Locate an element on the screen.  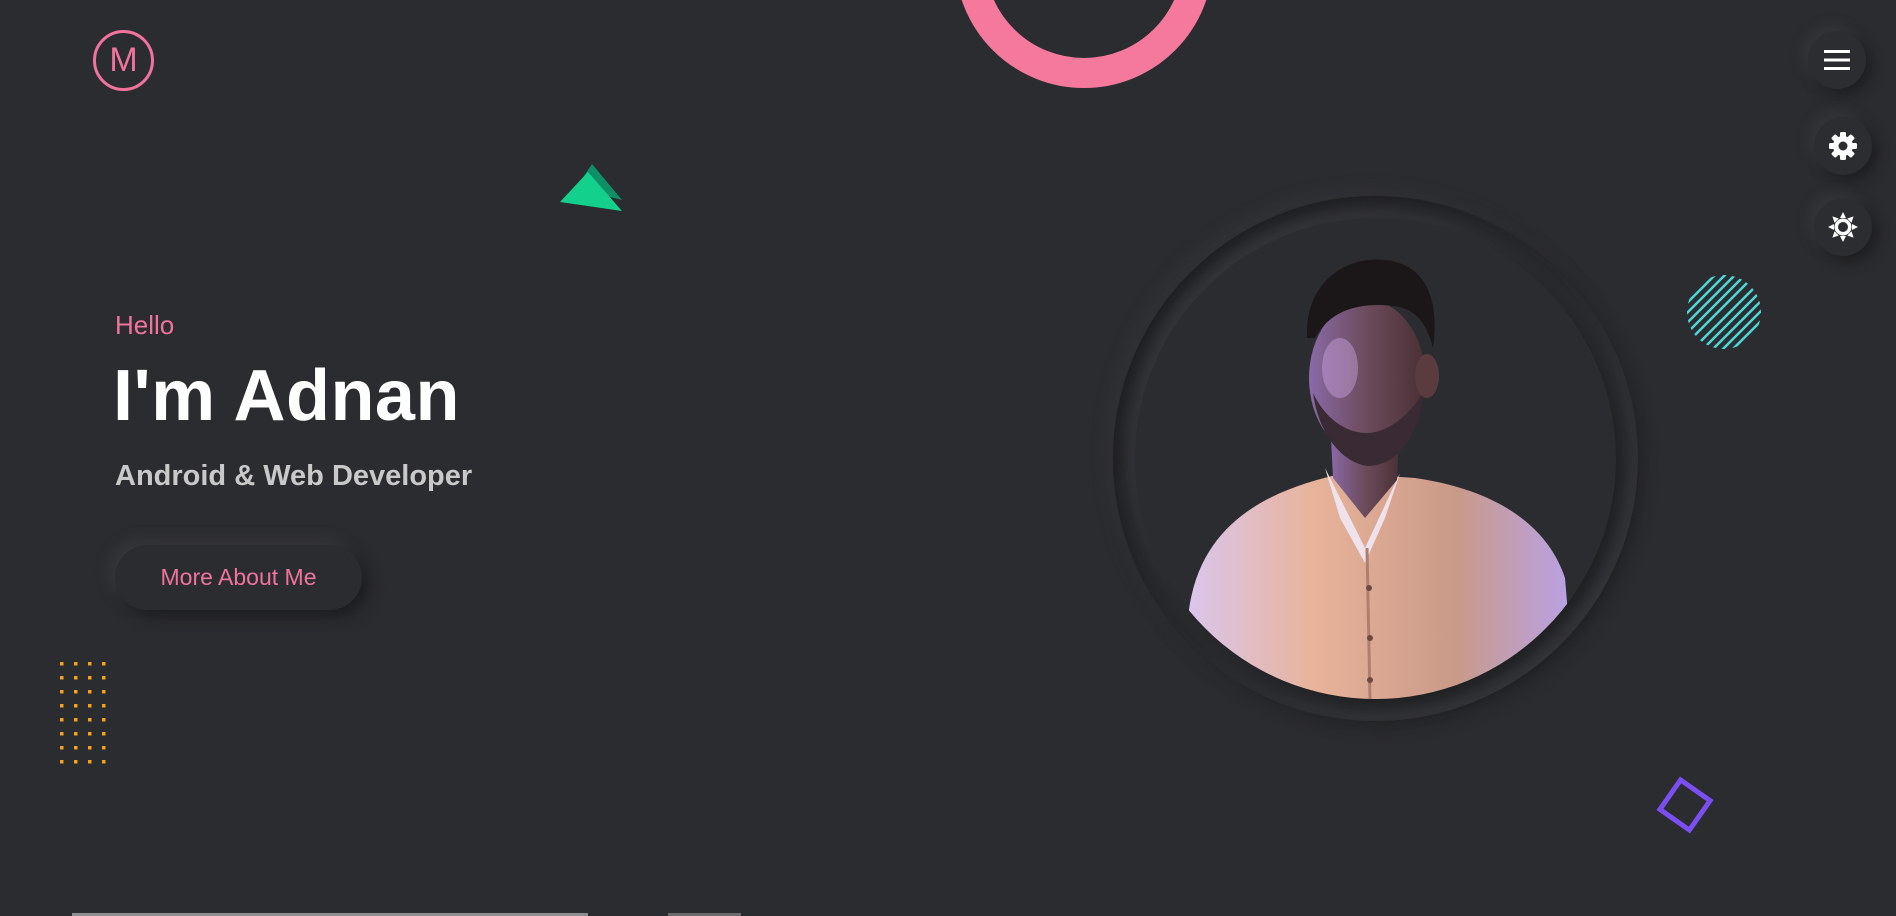
decorative-ring is located at coordinates (1084, 44).